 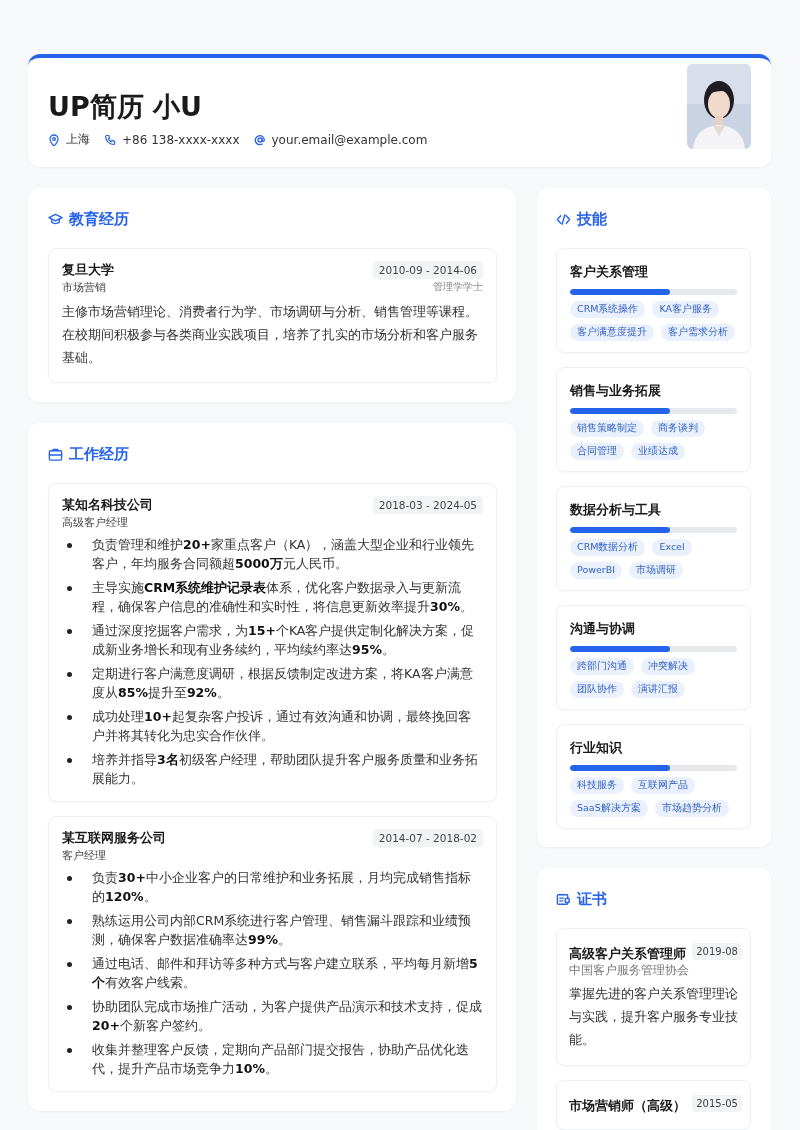 What do you see at coordinates (672, 547) in the screenshot?
I see `skill-tag: Excel` at bounding box center [672, 547].